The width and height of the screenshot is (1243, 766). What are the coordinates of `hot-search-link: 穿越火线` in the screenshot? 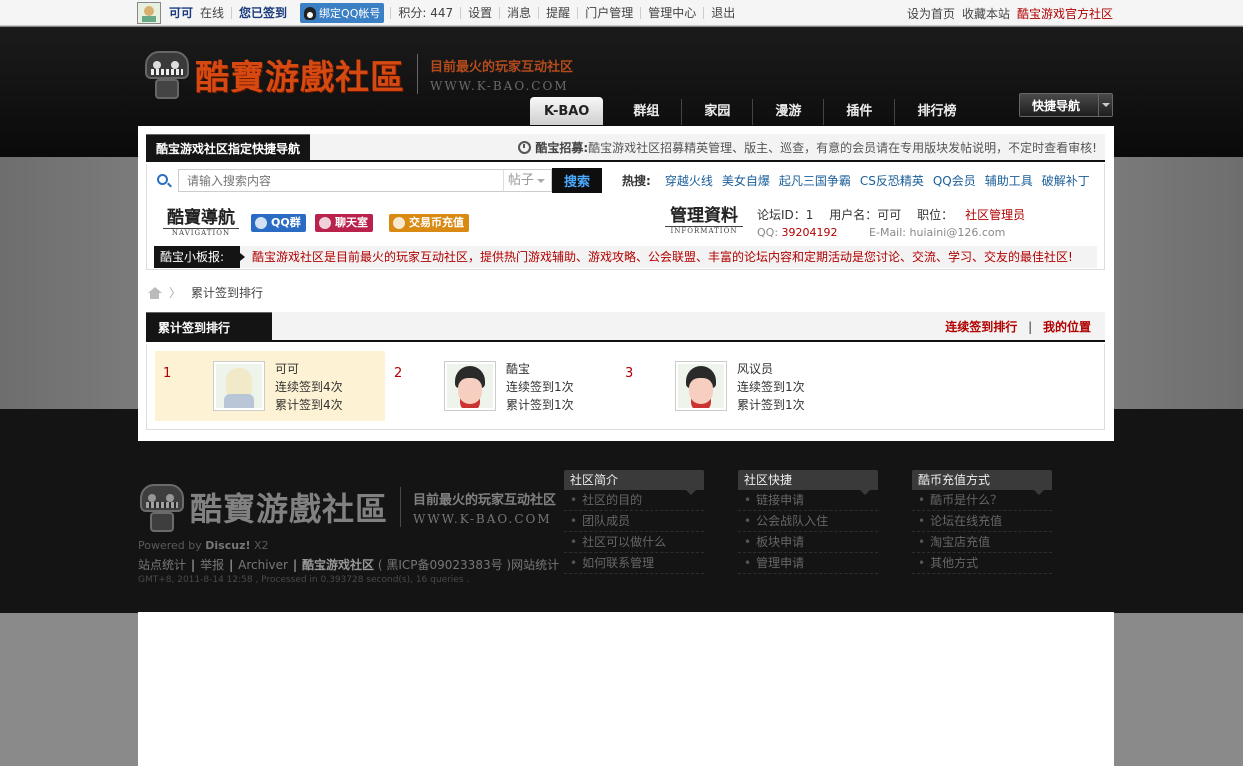 It's located at (689, 181).